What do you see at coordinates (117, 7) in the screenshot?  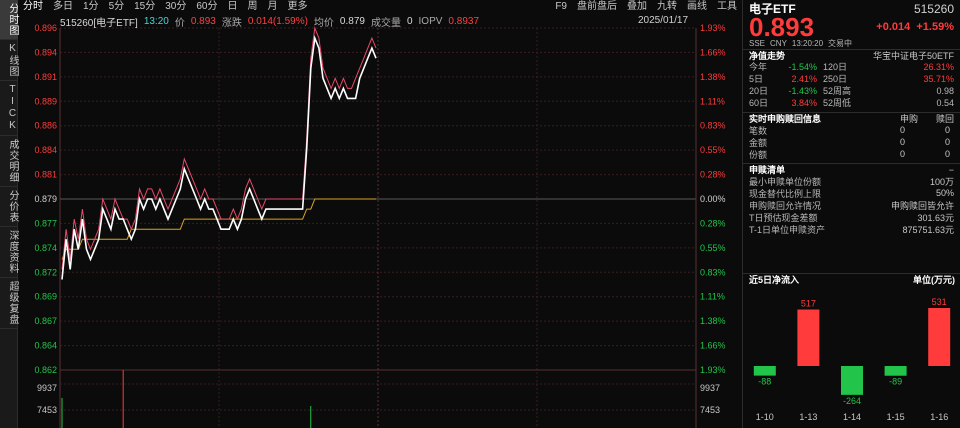 I see `period-tab-3: 5分` at bounding box center [117, 7].